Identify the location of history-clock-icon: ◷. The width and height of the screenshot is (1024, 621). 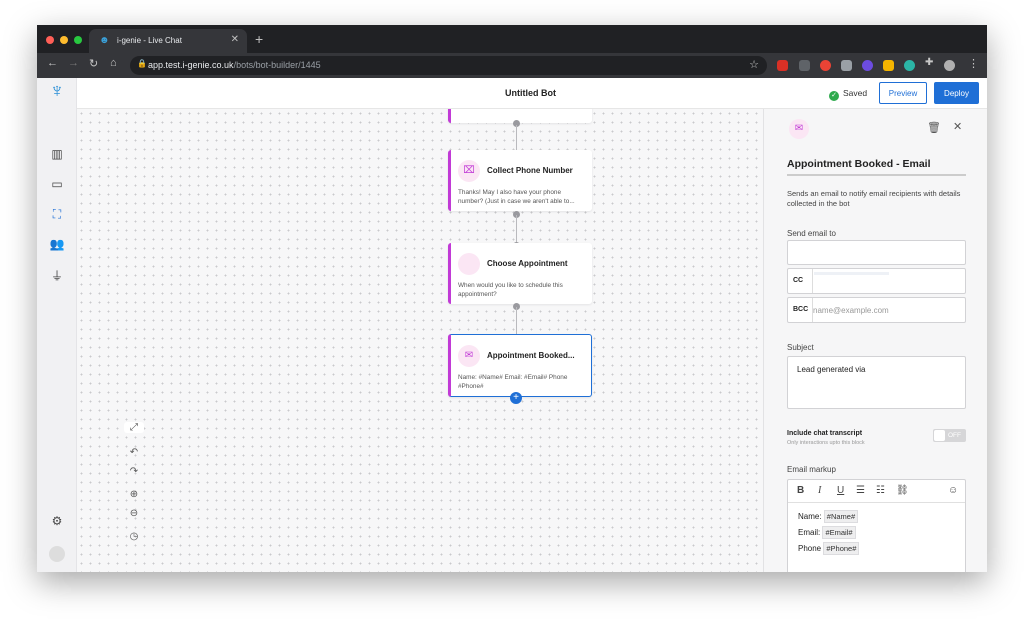
(134, 536).